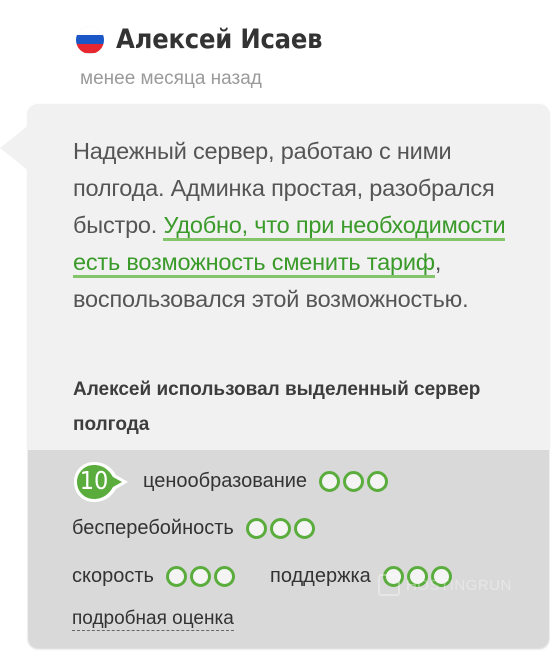 The width and height of the screenshot is (557, 656). What do you see at coordinates (90, 39) in the screenshot?
I see `russia-flag-icon` at bounding box center [90, 39].